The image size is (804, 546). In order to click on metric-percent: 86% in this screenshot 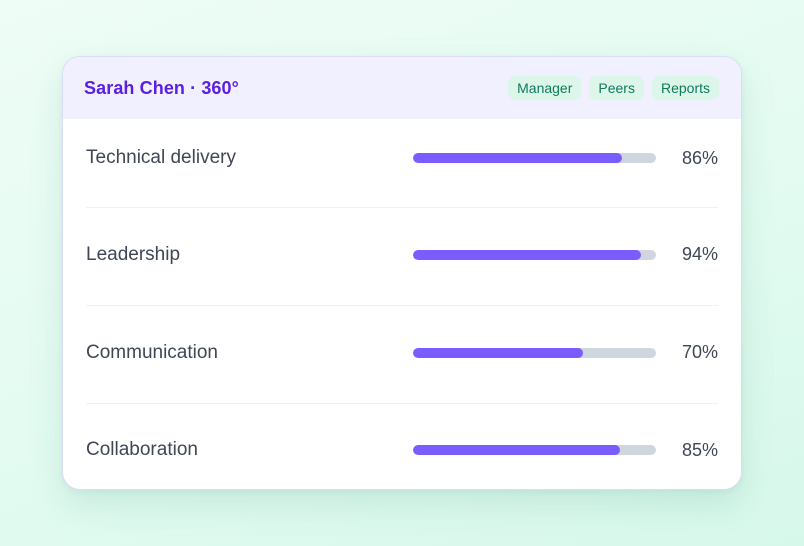, I will do `click(699, 157)`.